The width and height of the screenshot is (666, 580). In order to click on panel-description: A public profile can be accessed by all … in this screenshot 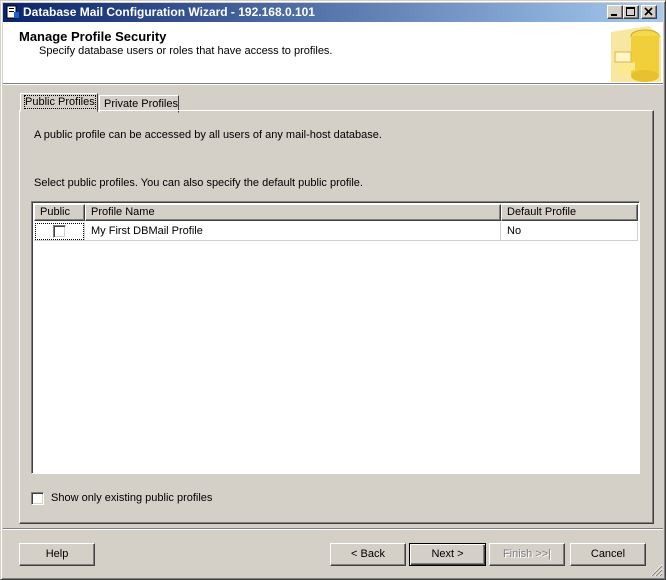, I will do `click(208, 135)`.